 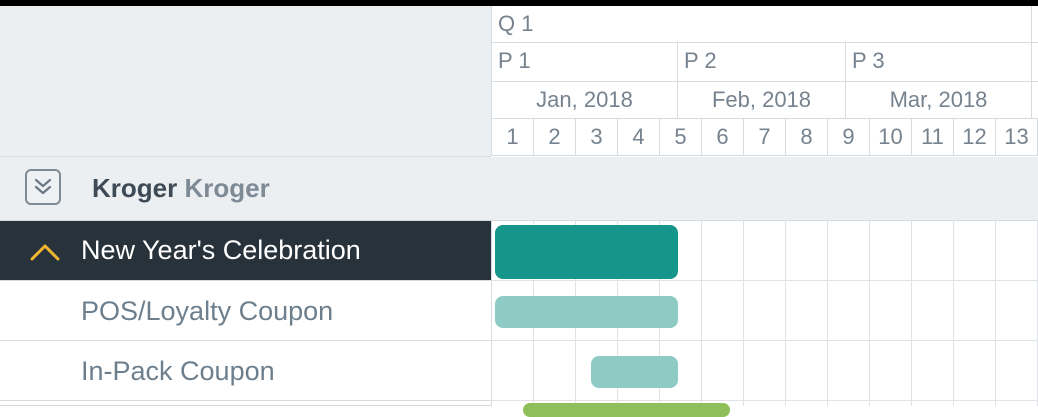 I want to click on collapse-all-button, so click(x=43, y=187).